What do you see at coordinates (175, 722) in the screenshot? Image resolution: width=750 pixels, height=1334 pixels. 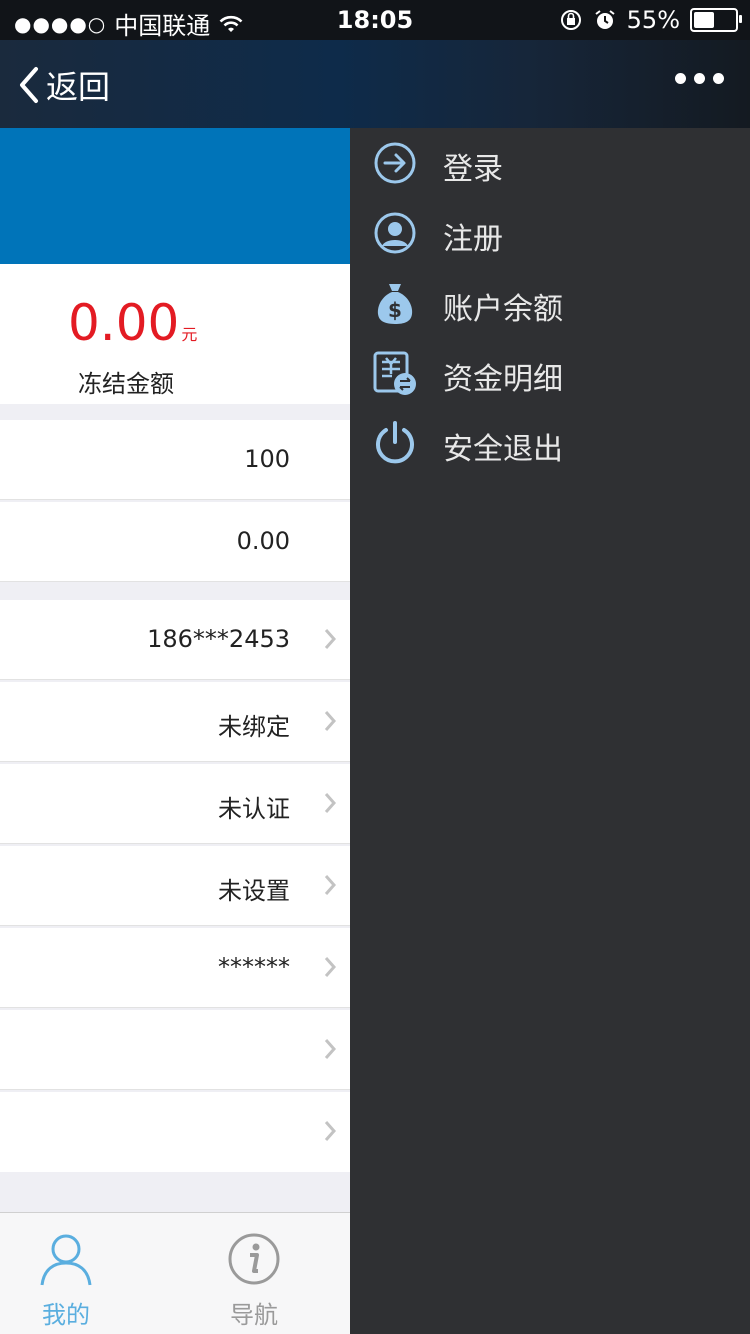 I see `list-item-bind: 未绑定` at bounding box center [175, 722].